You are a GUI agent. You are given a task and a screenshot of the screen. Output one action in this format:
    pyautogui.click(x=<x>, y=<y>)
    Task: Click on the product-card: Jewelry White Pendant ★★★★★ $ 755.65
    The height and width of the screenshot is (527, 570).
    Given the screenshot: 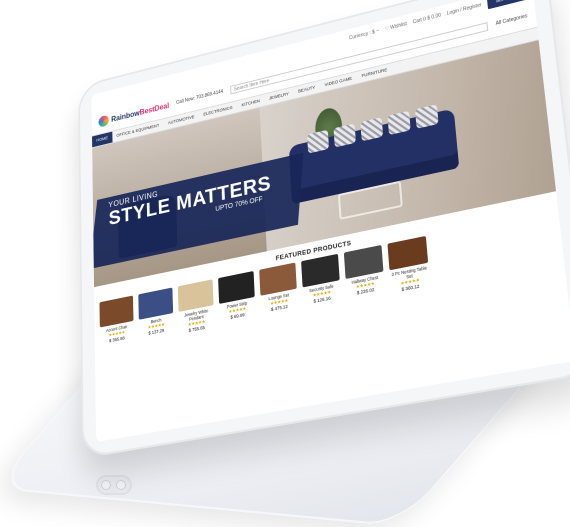 What is the action you would take?
    pyautogui.click(x=196, y=306)
    